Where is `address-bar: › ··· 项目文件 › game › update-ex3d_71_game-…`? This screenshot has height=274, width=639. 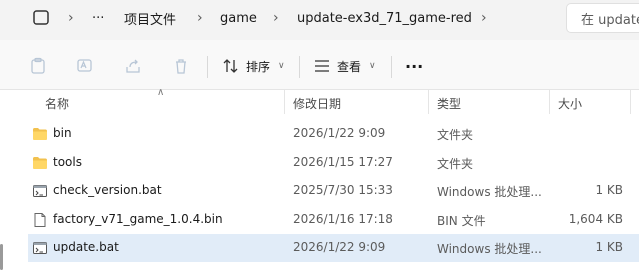 address-bar: › ··· 项目文件 › game › update-ex3d_71_game-… is located at coordinates (319, 20).